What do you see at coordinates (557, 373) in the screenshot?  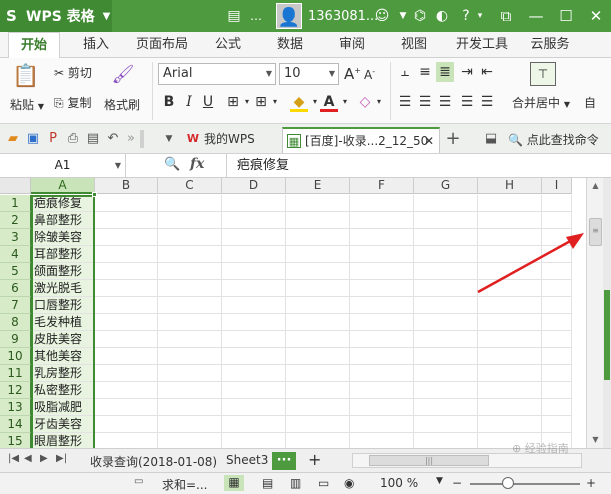 I see `cell-i11` at bounding box center [557, 373].